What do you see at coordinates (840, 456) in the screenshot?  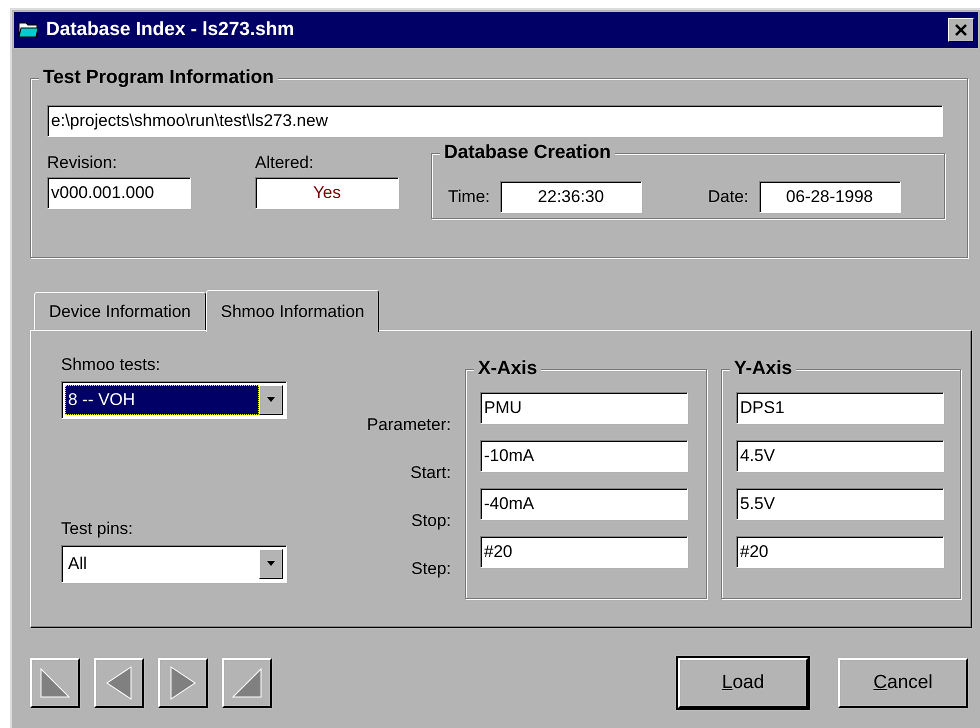 I see `axis-field: 4.5V` at bounding box center [840, 456].